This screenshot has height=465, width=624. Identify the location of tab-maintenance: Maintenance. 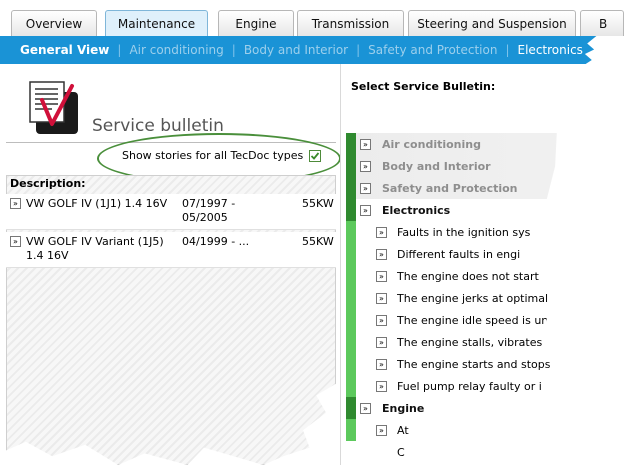
(156, 23).